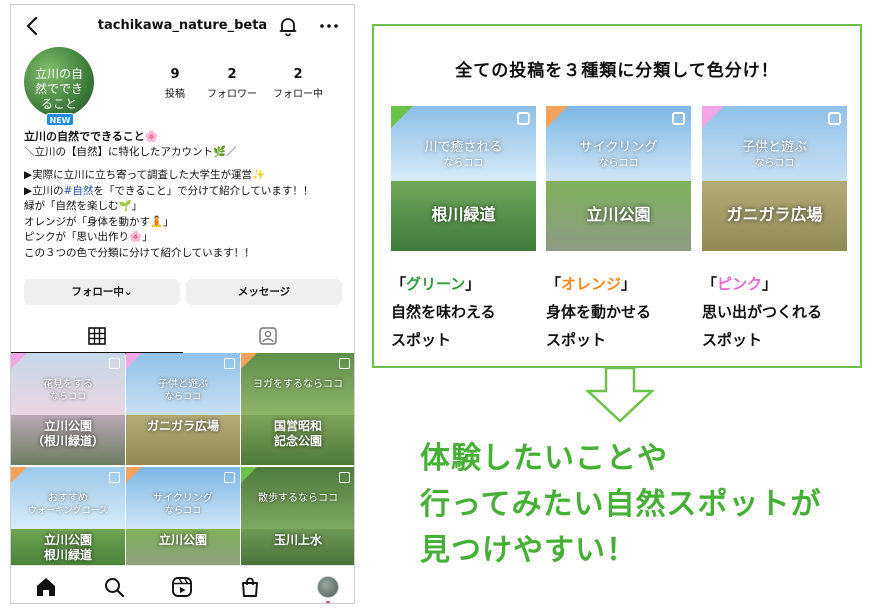  Describe the element at coordinates (618, 147) in the screenshot. I see `card-title: サイクリング` at that location.